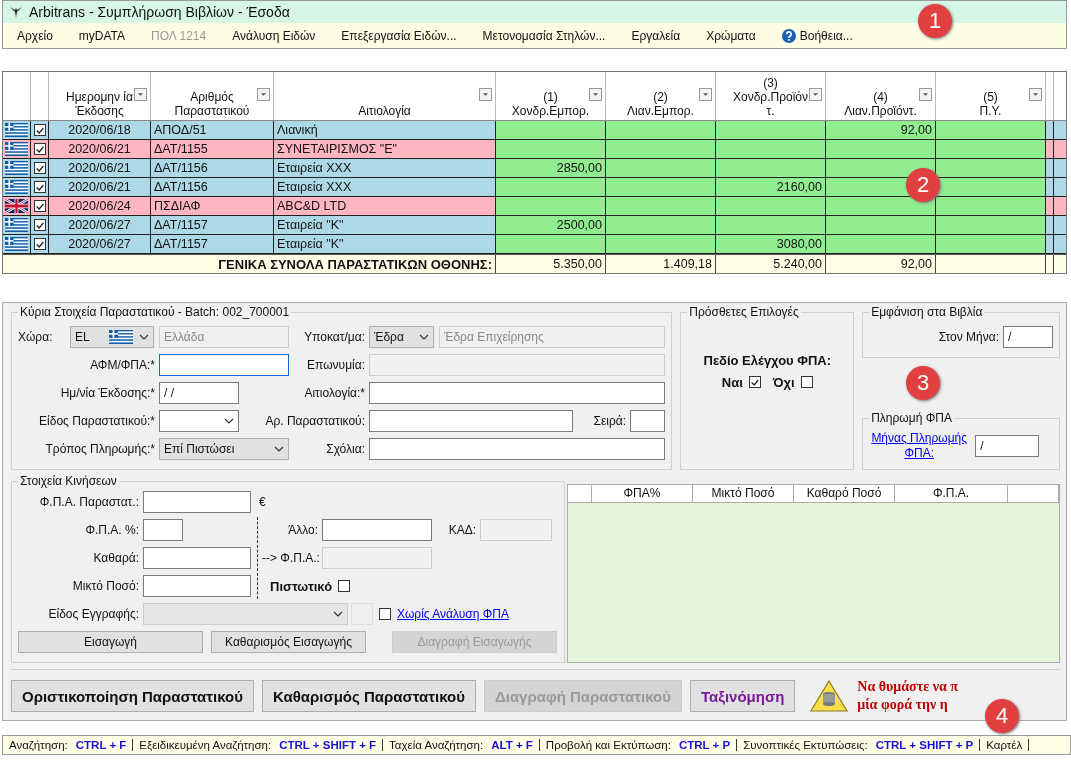 The image size is (1071, 760). I want to click on dropdown: Έδρα, so click(401, 337).